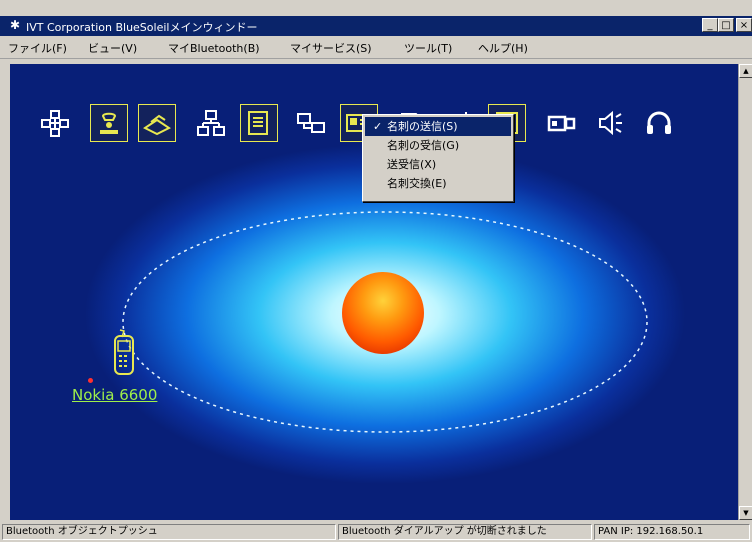 This screenshot has height=542, width=752. I want to click on close-button: ×, so click(744, 25).